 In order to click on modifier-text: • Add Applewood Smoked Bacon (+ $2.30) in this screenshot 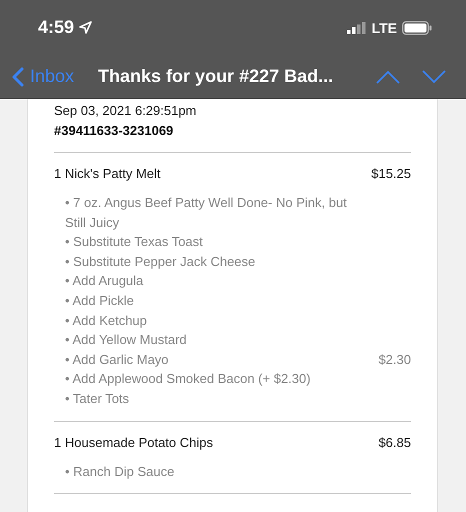, I will do `click(188, 379)`.